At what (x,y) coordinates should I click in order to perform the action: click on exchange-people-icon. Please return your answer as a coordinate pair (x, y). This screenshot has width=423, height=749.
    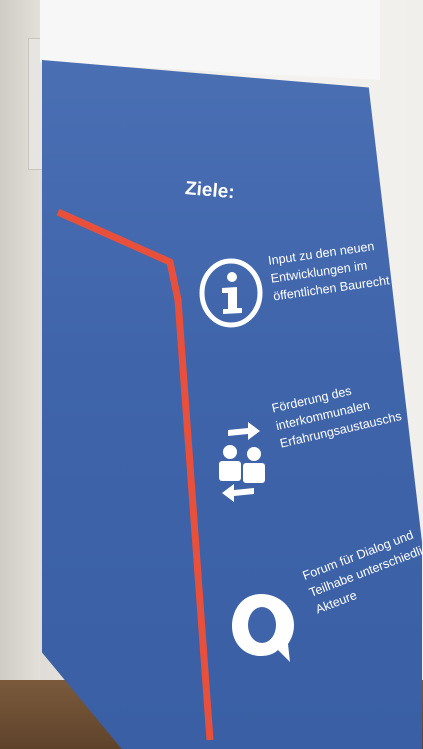
    Looking at the image, I should click on (242, 462).